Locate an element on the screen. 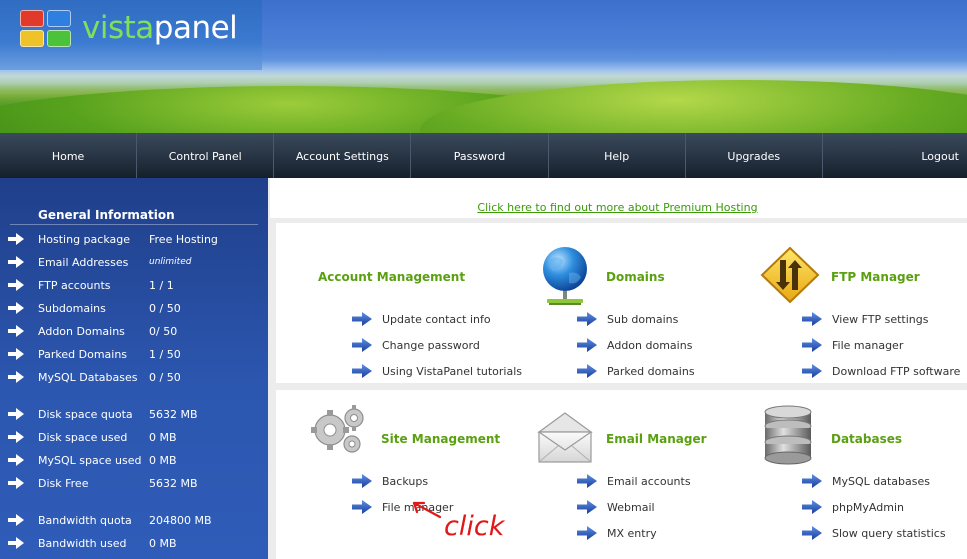 The image size is (967, 559). ftp-sign-icon is located at coordinates (790, 275).